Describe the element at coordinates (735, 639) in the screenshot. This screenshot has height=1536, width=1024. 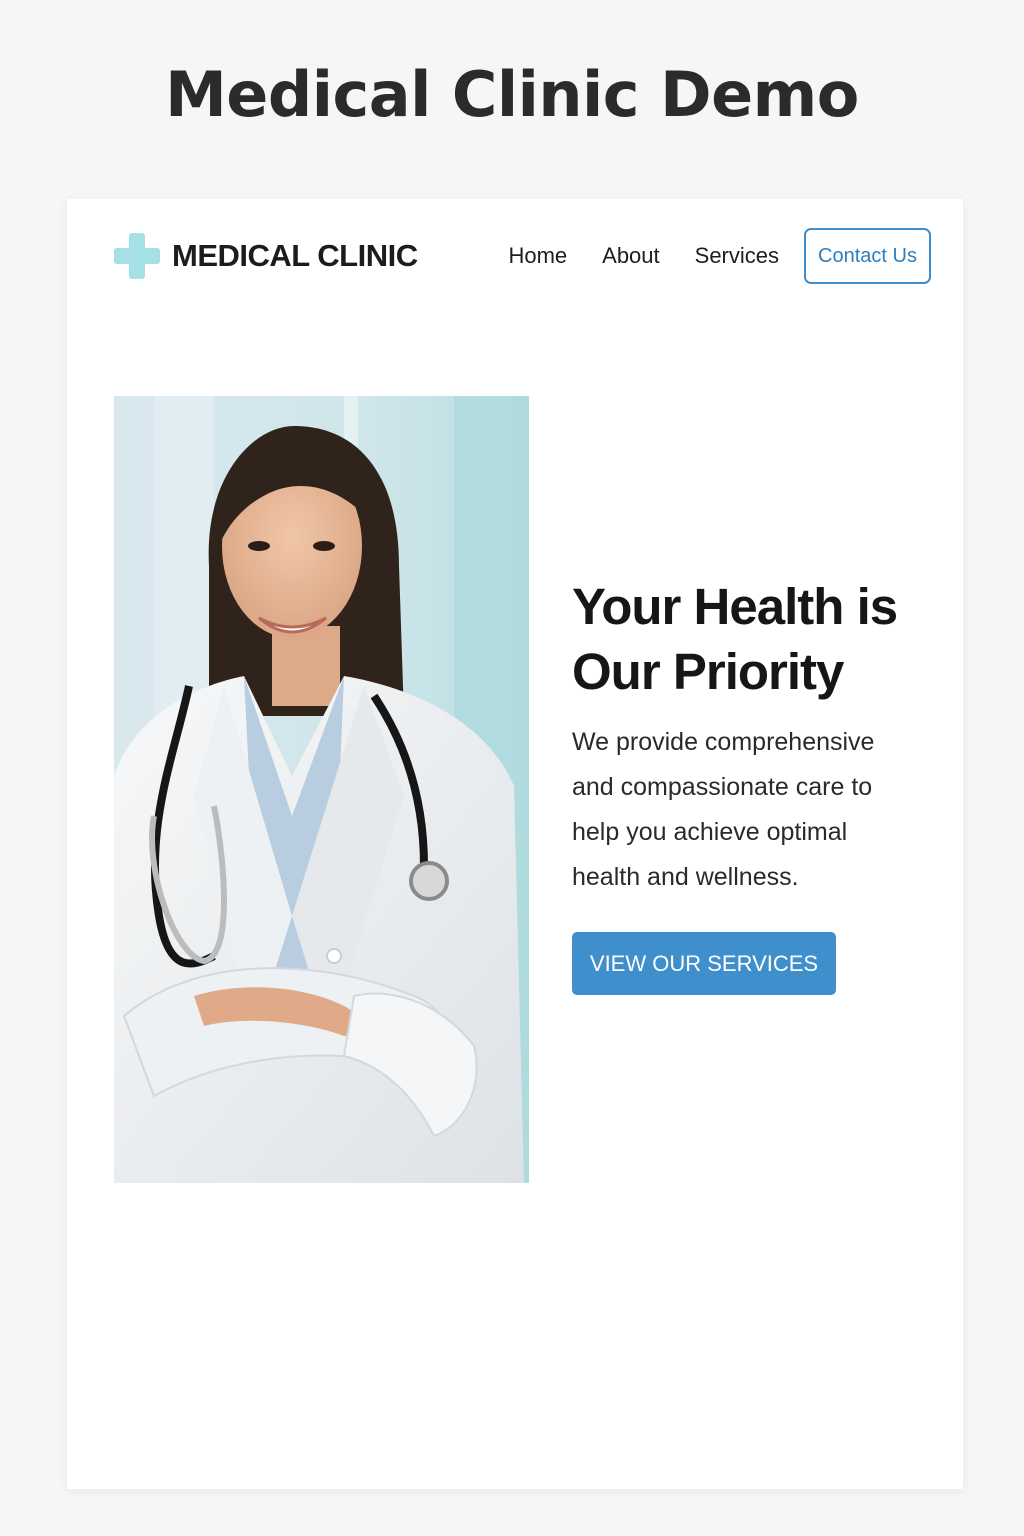
I see `hero-title: Your Health is Our Priority` at that location.